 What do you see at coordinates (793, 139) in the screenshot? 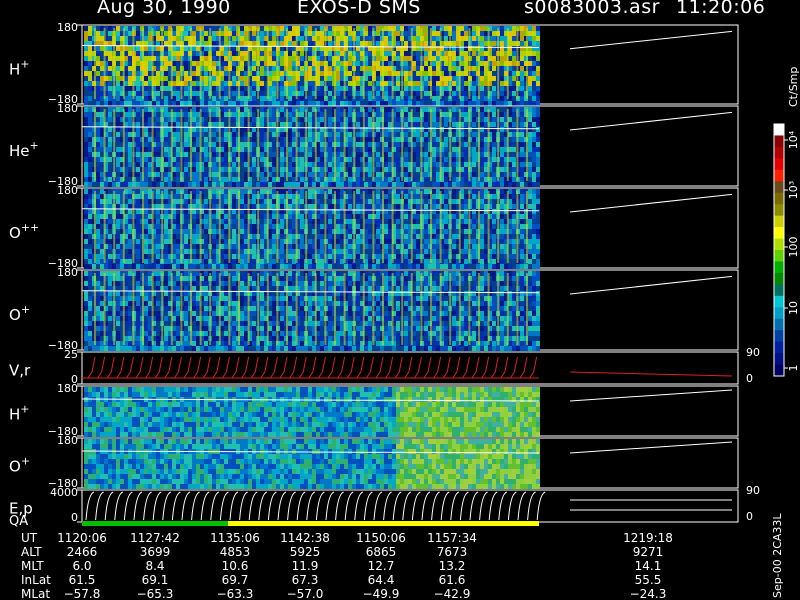
I see `colorbar-label: 10⁴` at bounding box center [793, 139].